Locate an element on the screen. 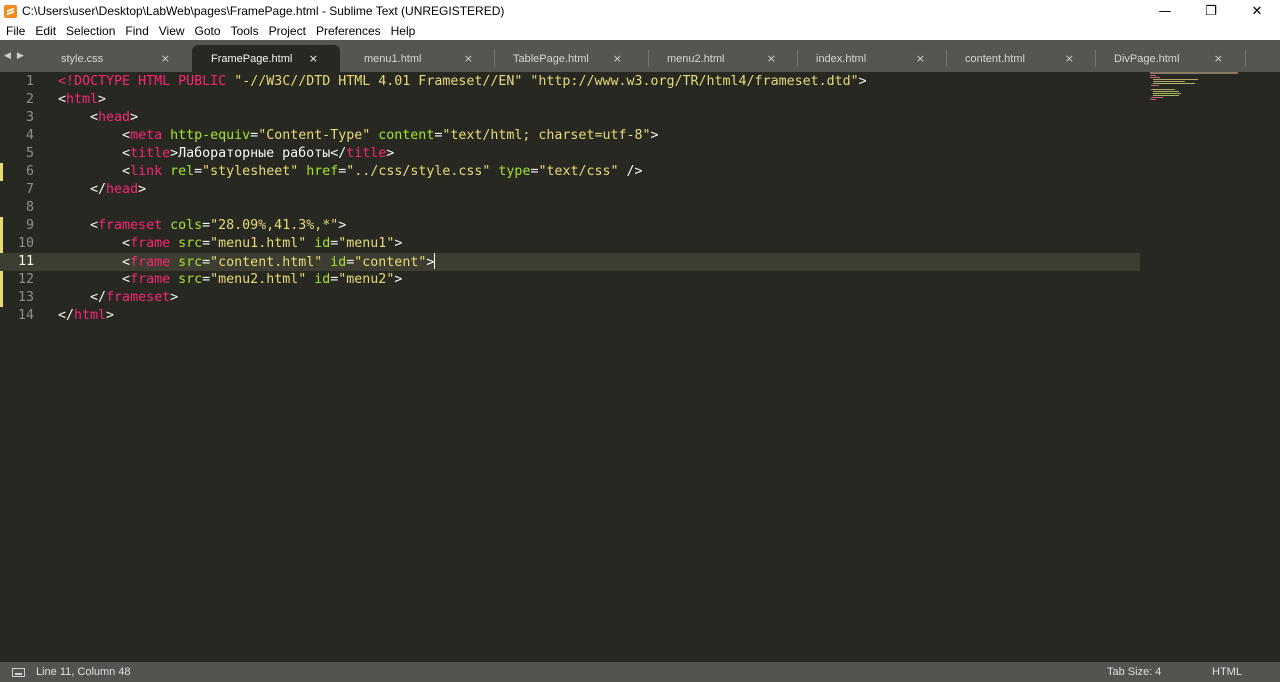 This screenshot has height=682, width=1280. console-panel-icon is located at coordinates (18, 672).